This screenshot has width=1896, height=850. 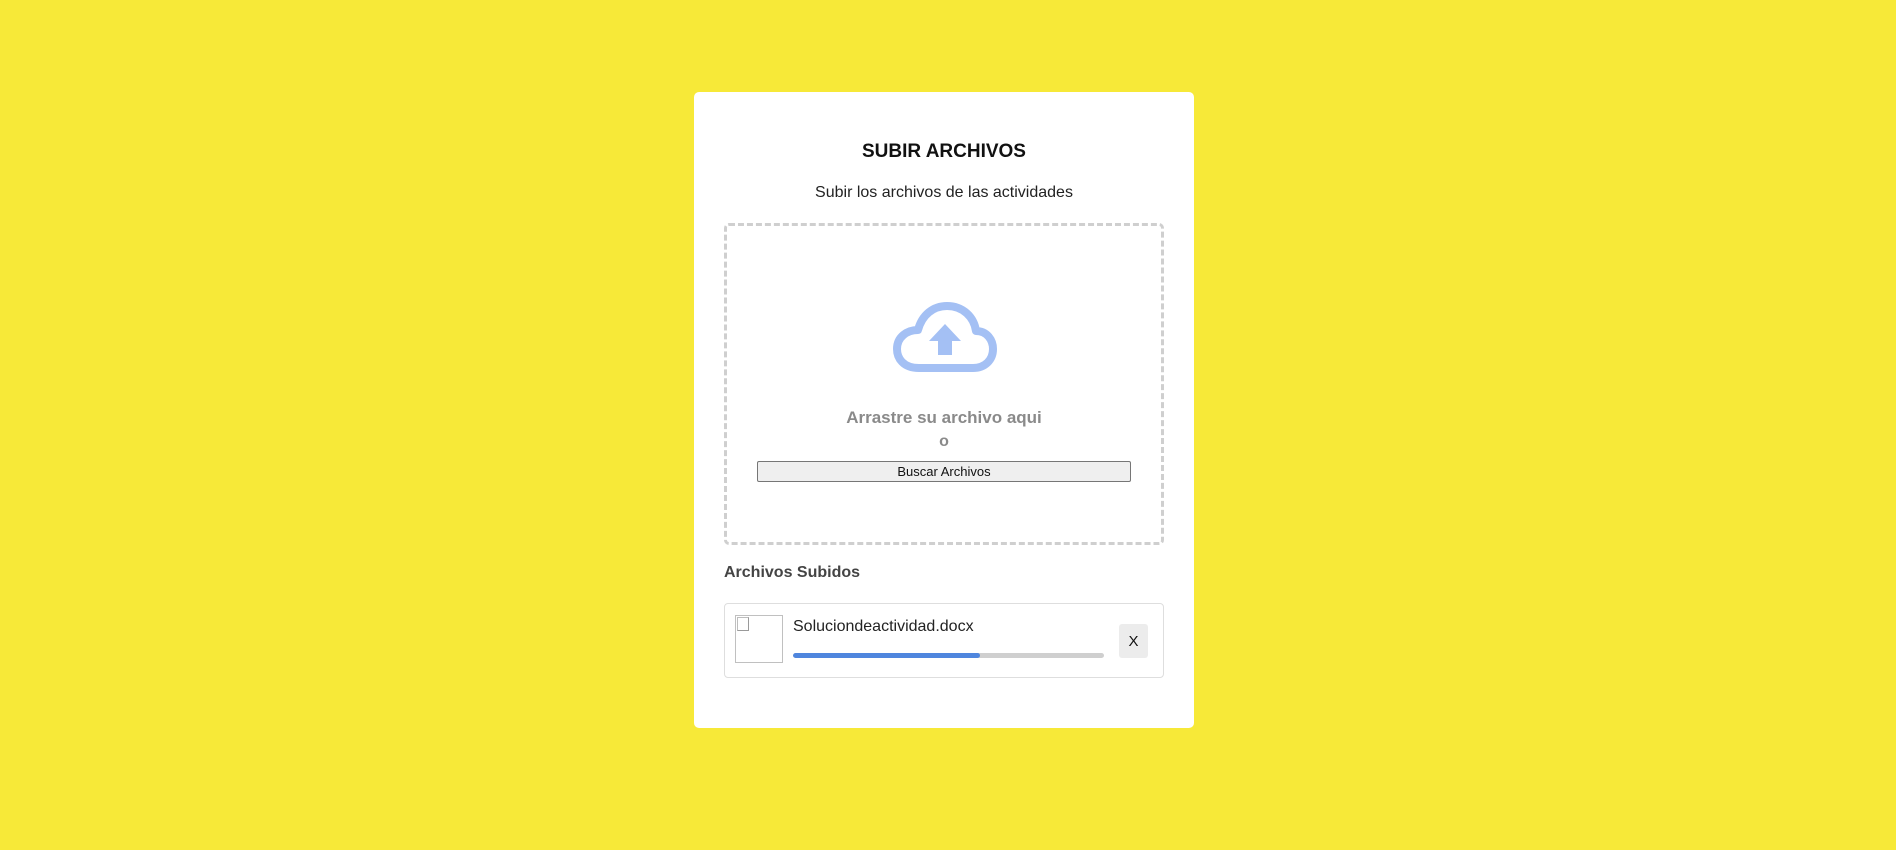 What do you see at coordinates (759, 639) in the screenshot?
I see `broken-image-icon` at bounding box center [759, 639].